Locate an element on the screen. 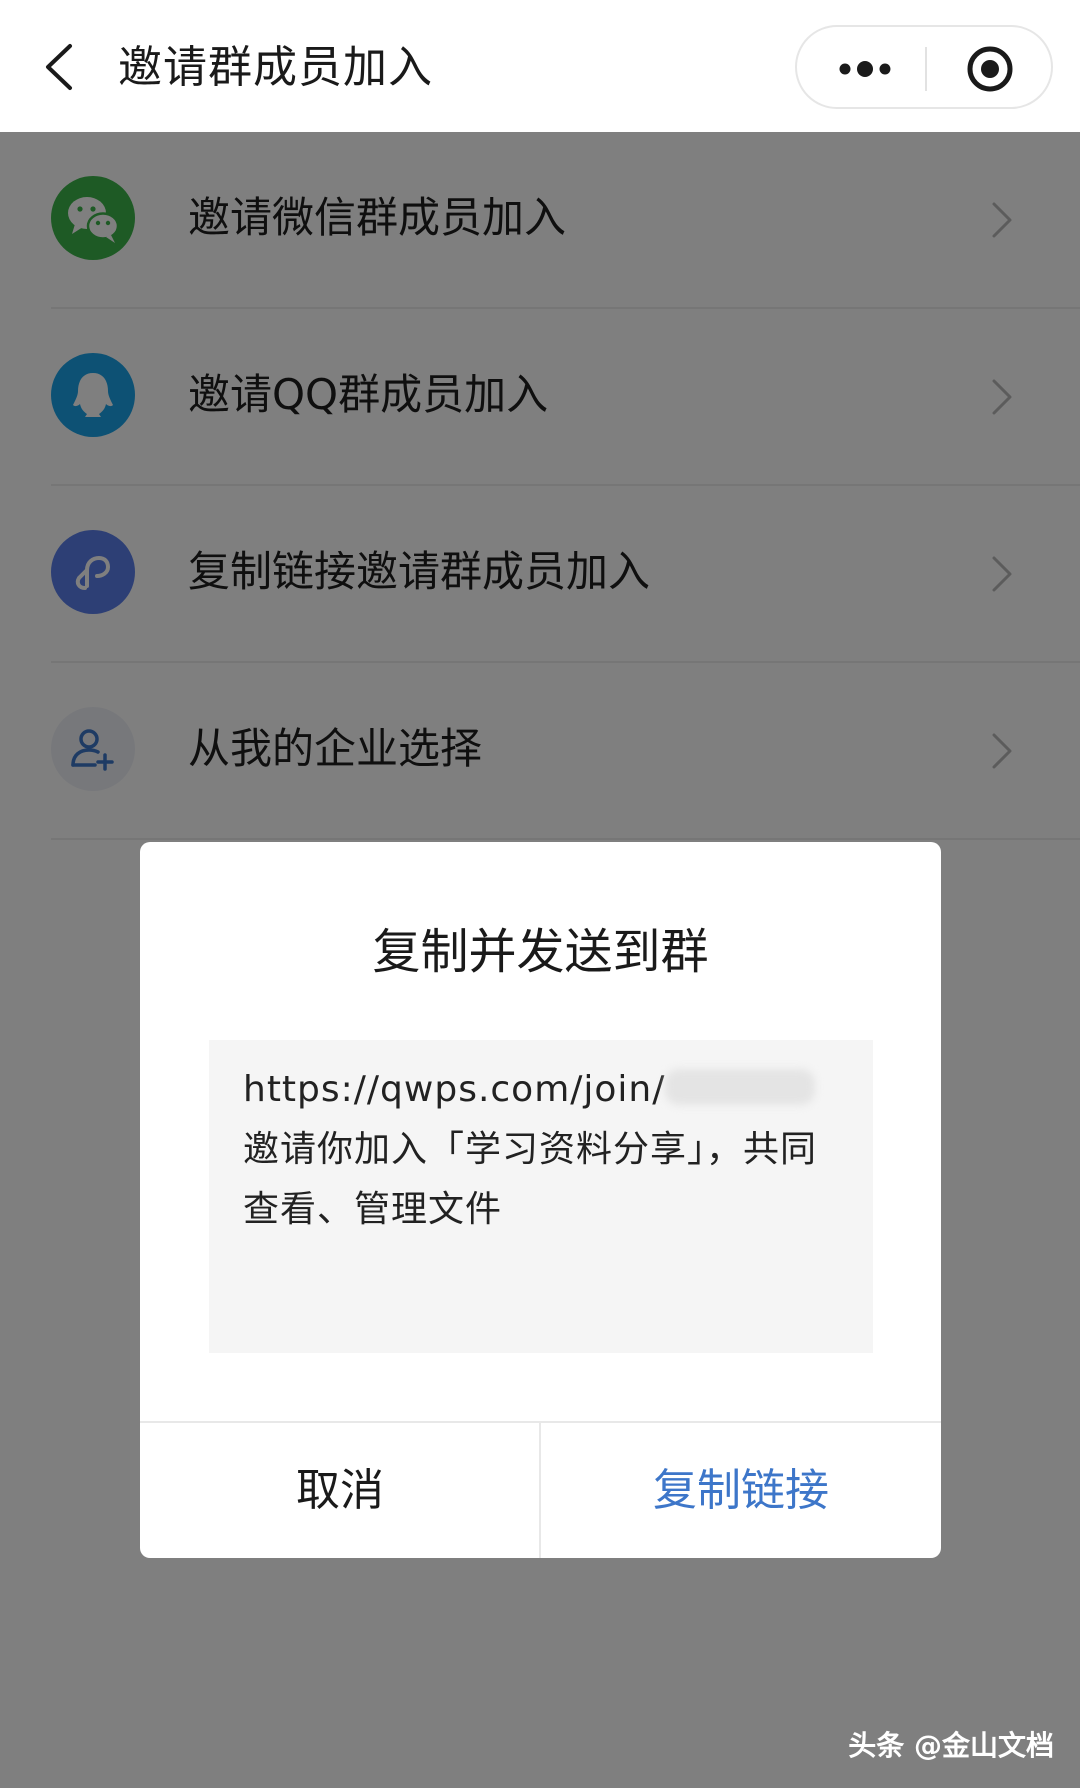  close-target-icon is located at coordinates (990, 69).